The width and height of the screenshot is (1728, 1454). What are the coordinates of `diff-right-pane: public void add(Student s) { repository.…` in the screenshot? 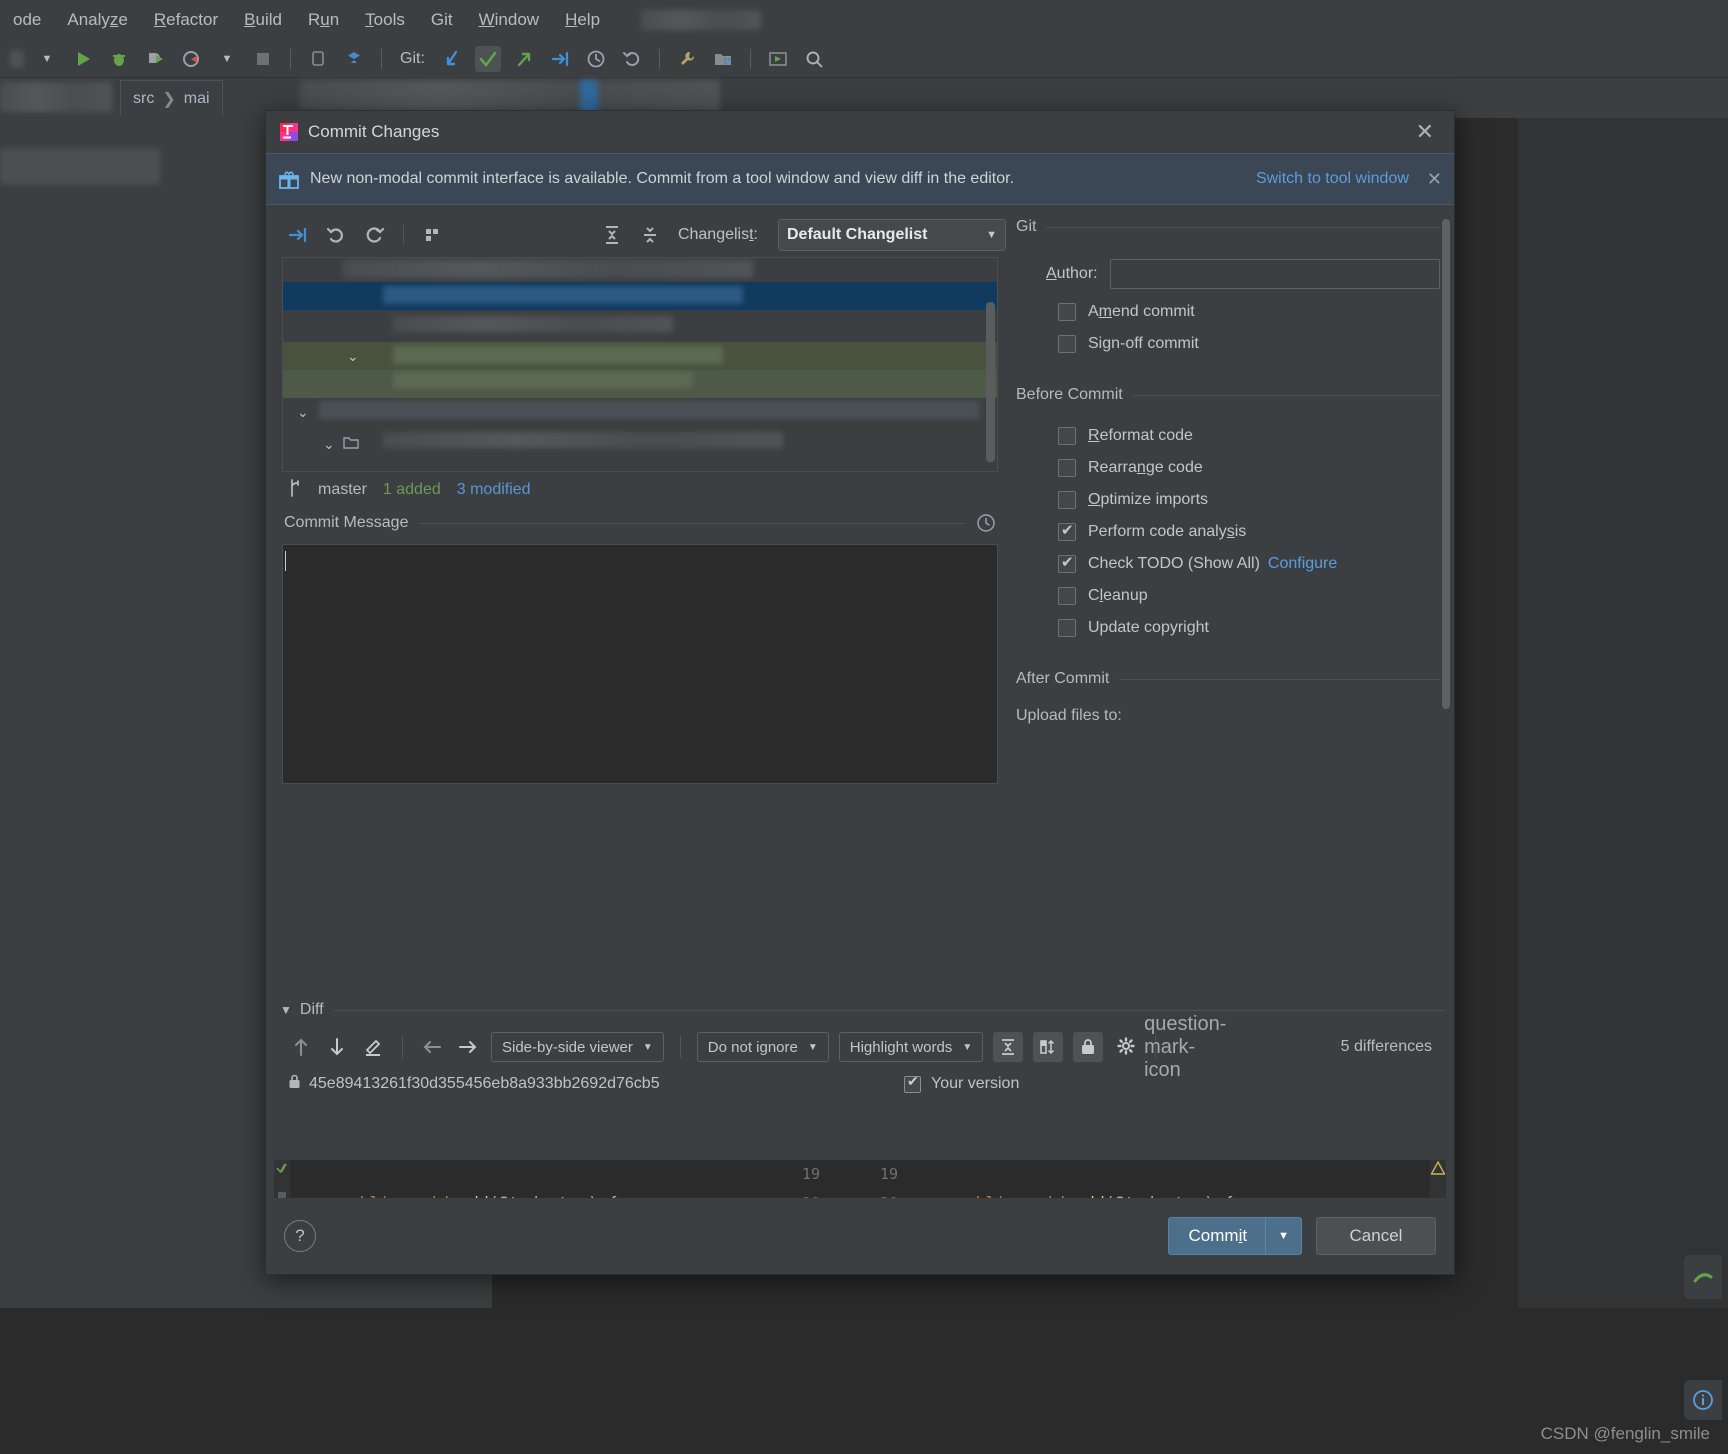 It's located at (1176, 1179).